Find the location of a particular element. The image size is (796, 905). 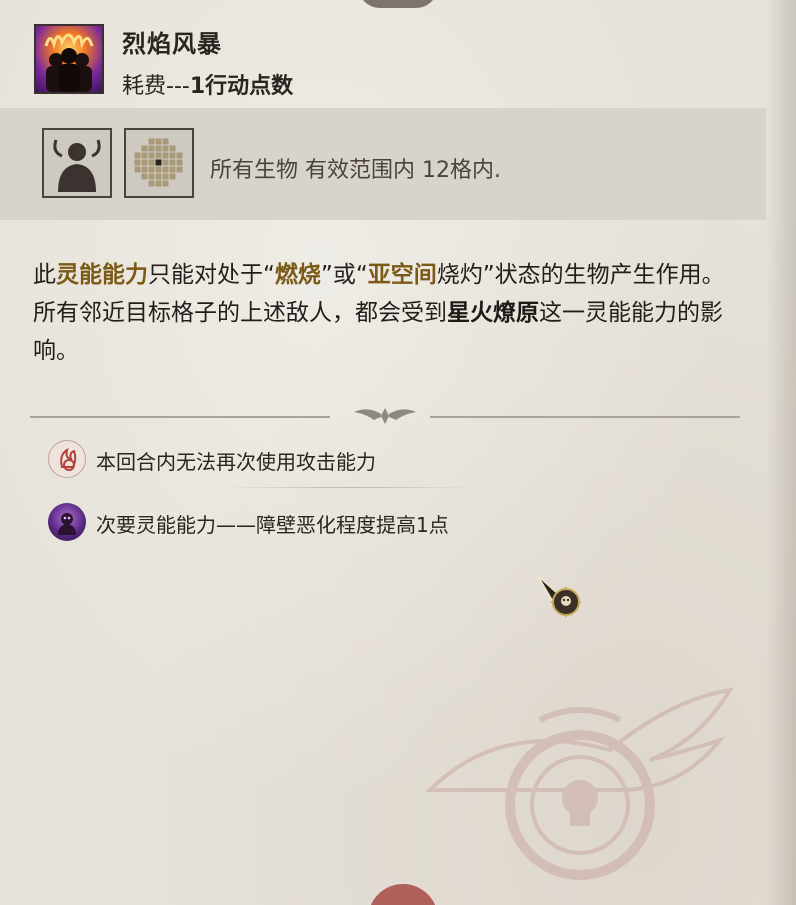

effect-separator is located at coordinates (350, 487).